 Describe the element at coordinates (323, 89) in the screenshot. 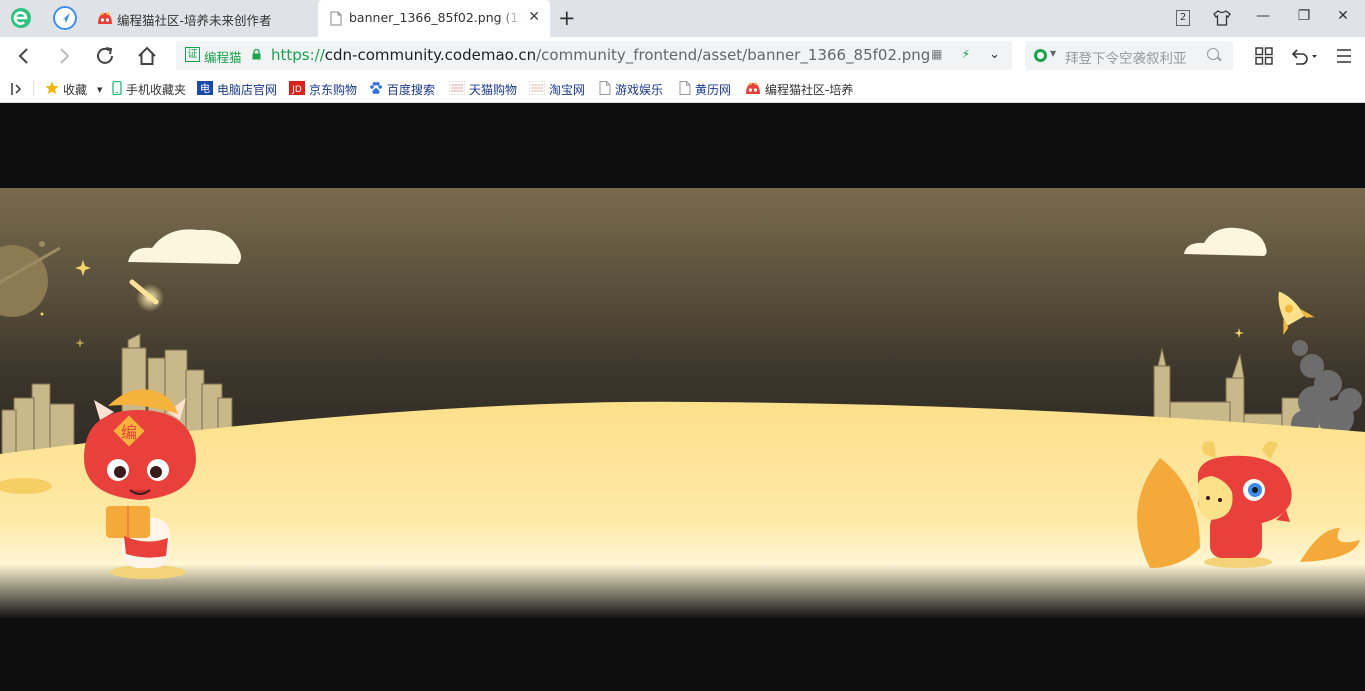

I see `bookmark-jd: JD 京东购物` at that location.